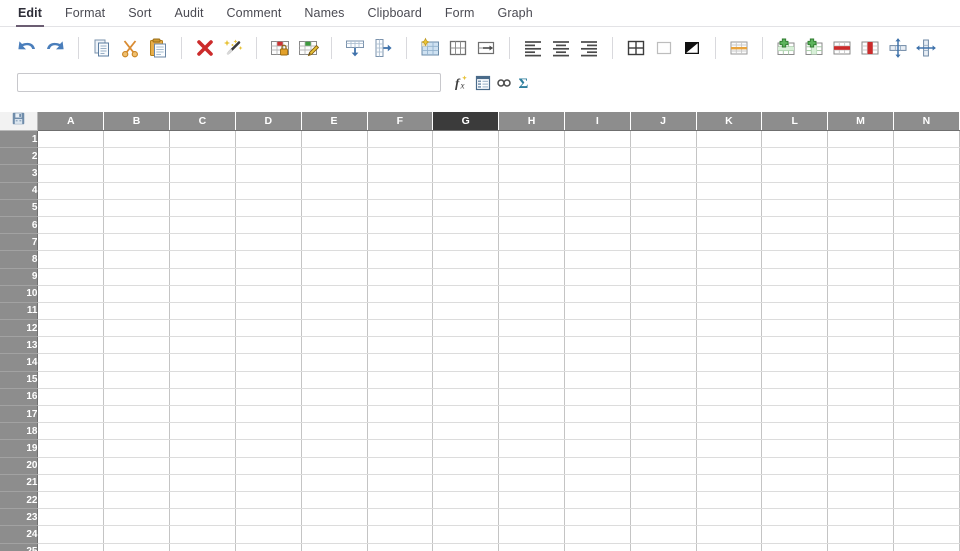 The width and height of the screenshot is (960, 551). I want to click on cell-J19, so click(663, 448).